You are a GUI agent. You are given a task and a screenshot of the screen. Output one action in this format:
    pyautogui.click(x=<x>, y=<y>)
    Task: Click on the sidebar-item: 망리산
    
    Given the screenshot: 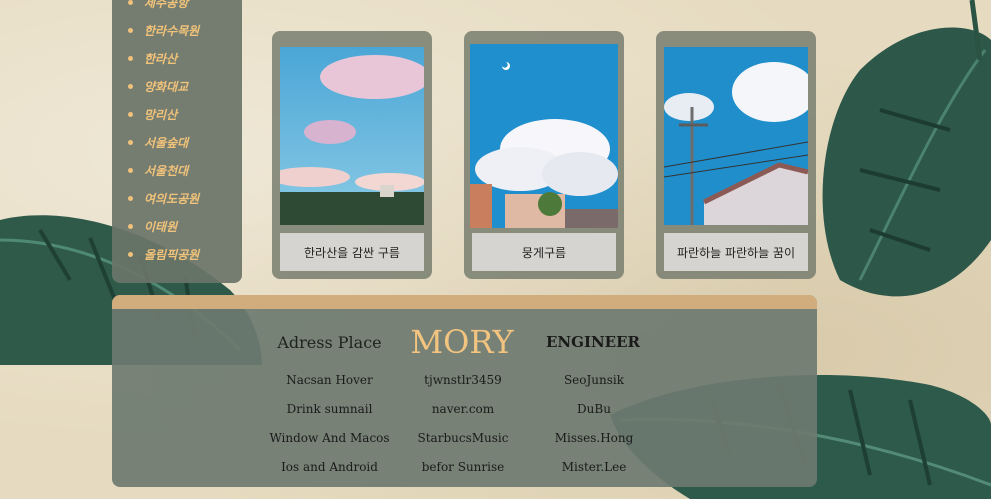 What is the action you would take?
    pyautogui.click(x=163, y=114)
    